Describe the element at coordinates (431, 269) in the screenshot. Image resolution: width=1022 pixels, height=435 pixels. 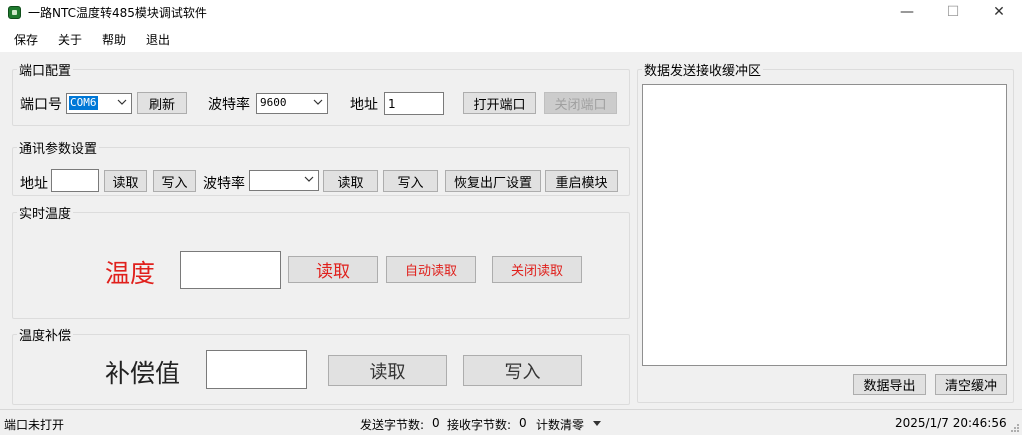
I see `auto-read-button: 自动读取` at that location.